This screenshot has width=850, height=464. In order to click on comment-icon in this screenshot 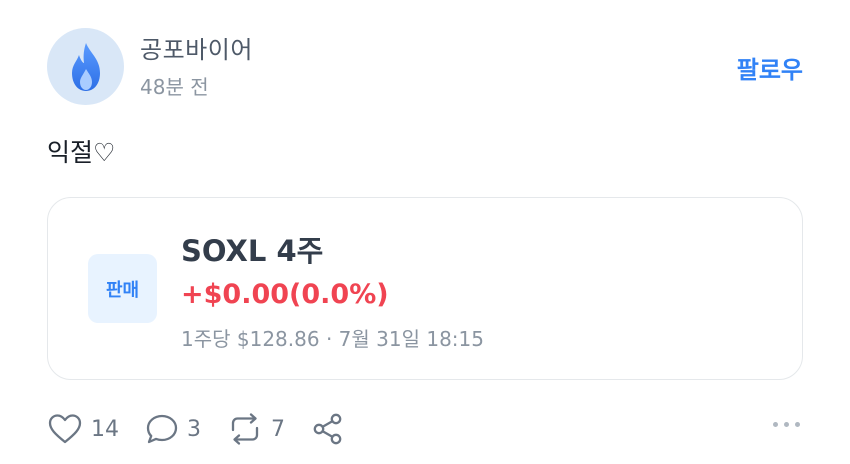, I will do `click(162, 429)`.